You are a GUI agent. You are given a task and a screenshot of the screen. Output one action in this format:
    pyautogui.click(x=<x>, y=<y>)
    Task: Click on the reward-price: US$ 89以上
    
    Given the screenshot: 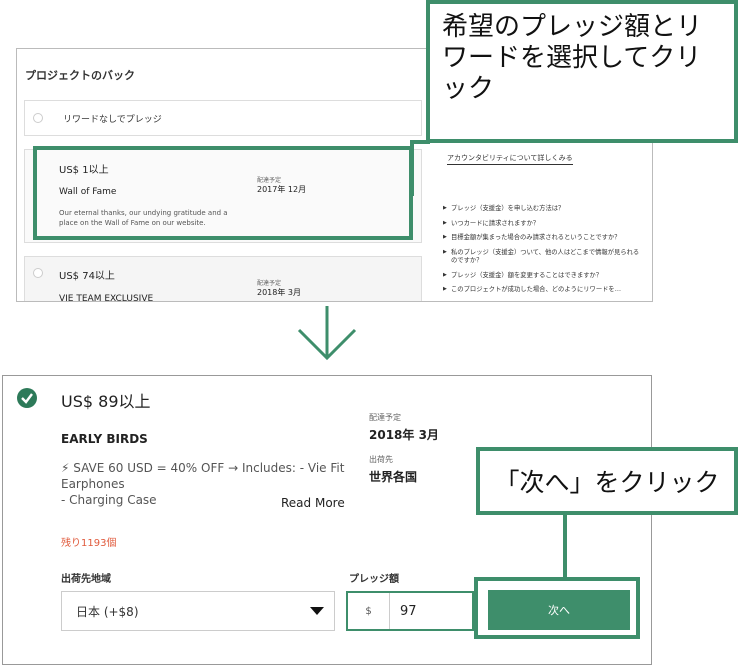 What is the action you would take?
    pyautogui.click(x=106, y=401)
    